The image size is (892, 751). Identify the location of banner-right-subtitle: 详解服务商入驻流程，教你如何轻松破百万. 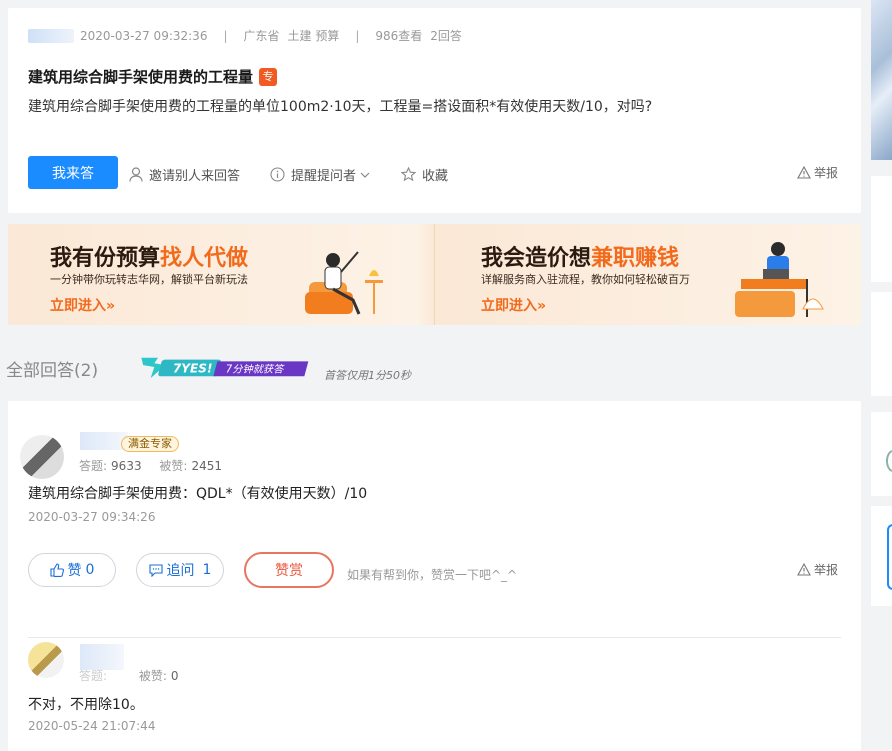
(585, 279).